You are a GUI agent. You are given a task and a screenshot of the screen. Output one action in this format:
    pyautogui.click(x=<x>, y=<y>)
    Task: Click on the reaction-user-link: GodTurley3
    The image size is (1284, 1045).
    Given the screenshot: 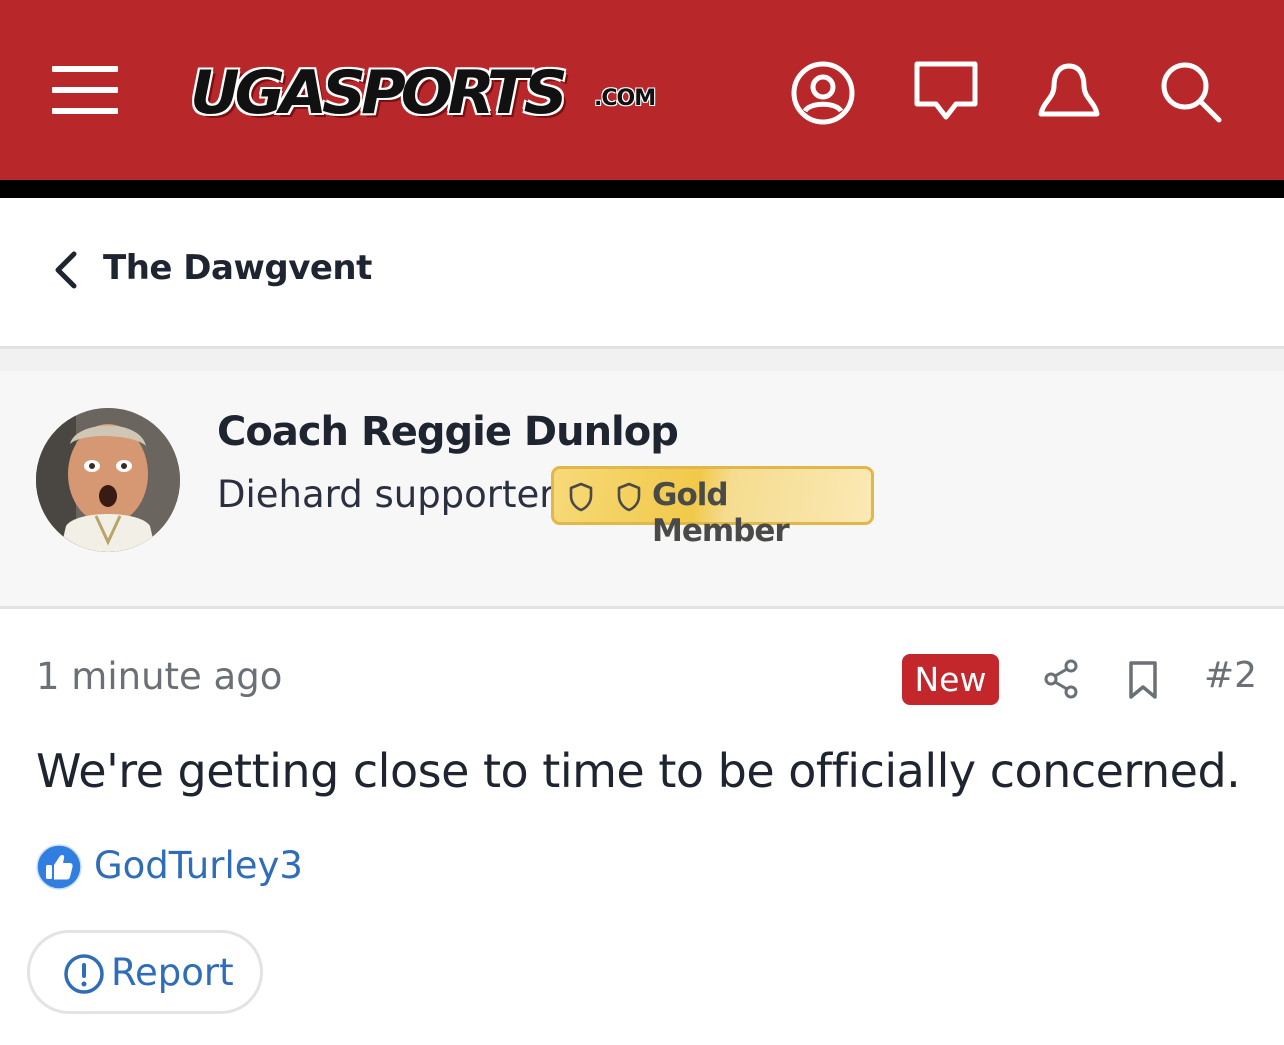 What is the action you would take?
    pyautogui.click(x=198, y=865)
    